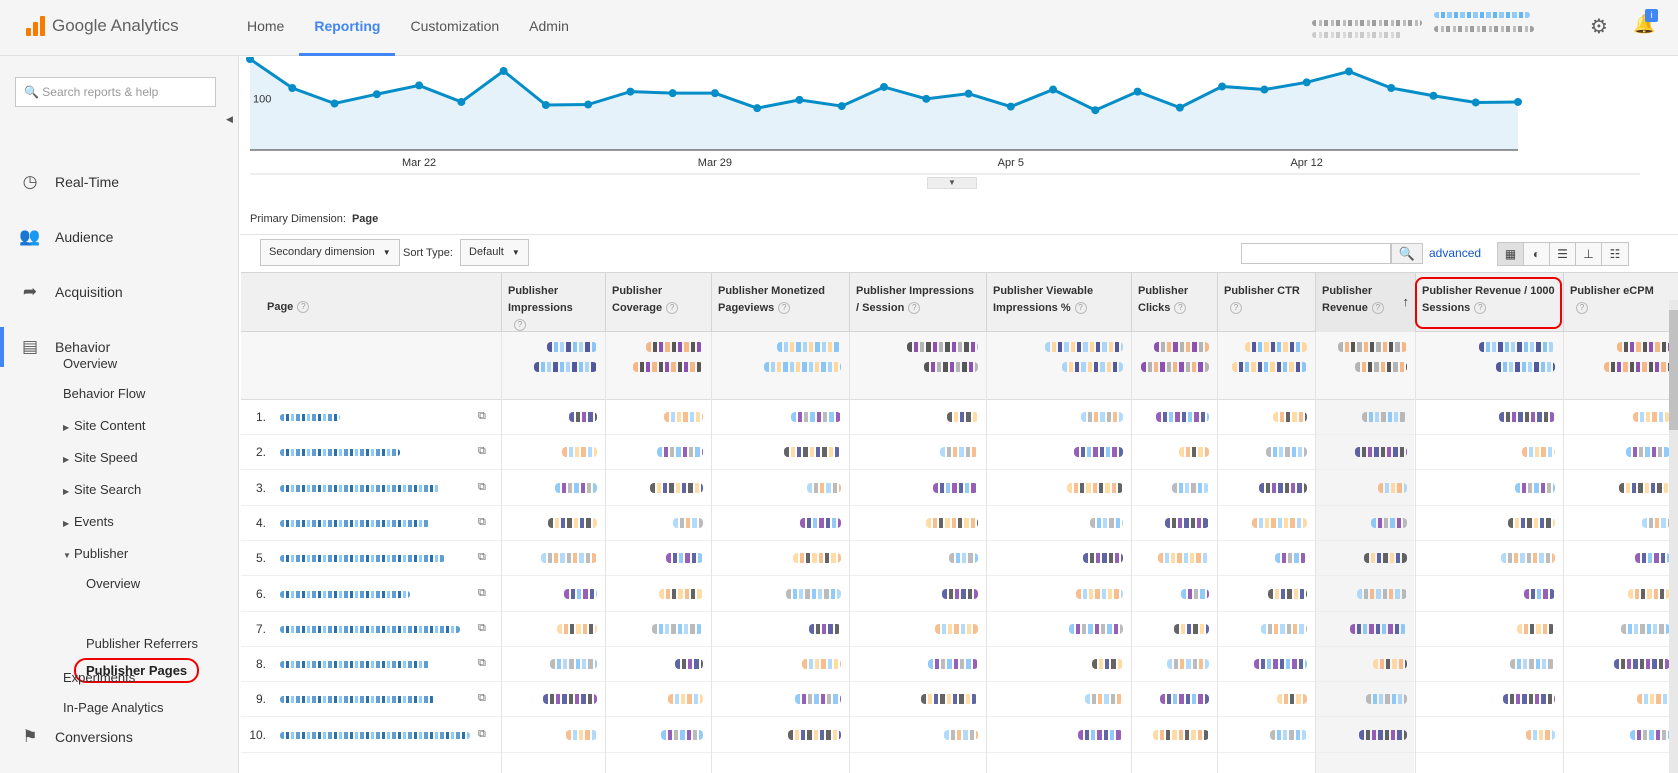 The width and height of the screenshot is (1678, 773). What do you see at coordinates (119, 237) in the screenshot?
I see `nav-audience: 👥 Audience` at bounding box center [119, 237].